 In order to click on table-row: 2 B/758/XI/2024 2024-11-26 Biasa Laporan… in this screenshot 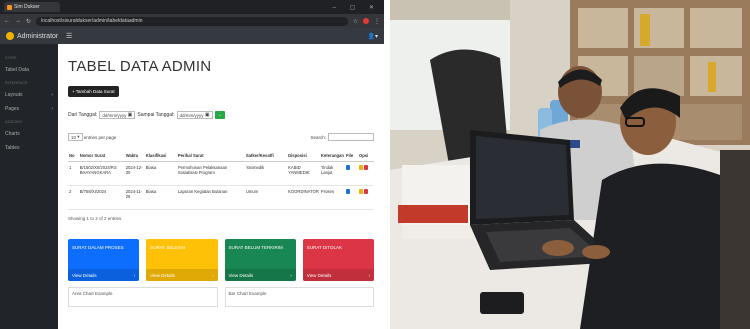, I will do `click(221, 197)`.